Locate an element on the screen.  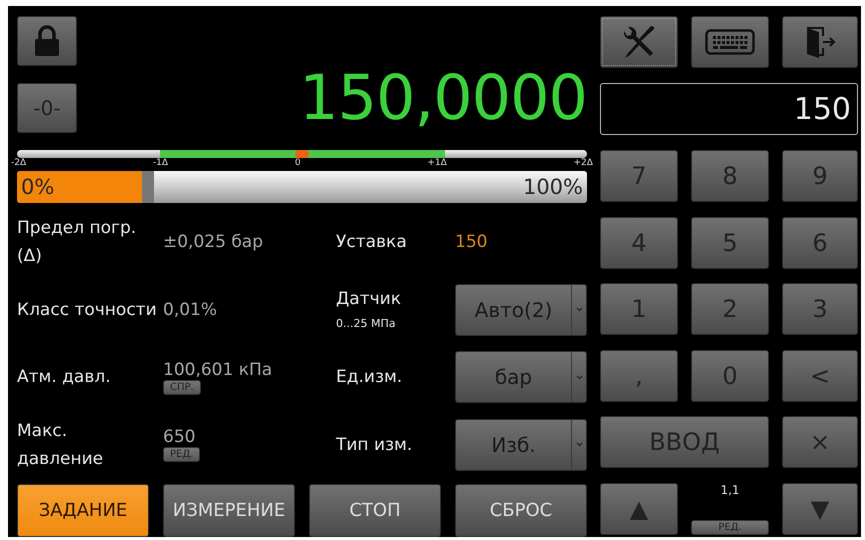
zero-button: -0- is located at coordinates (47, 108).